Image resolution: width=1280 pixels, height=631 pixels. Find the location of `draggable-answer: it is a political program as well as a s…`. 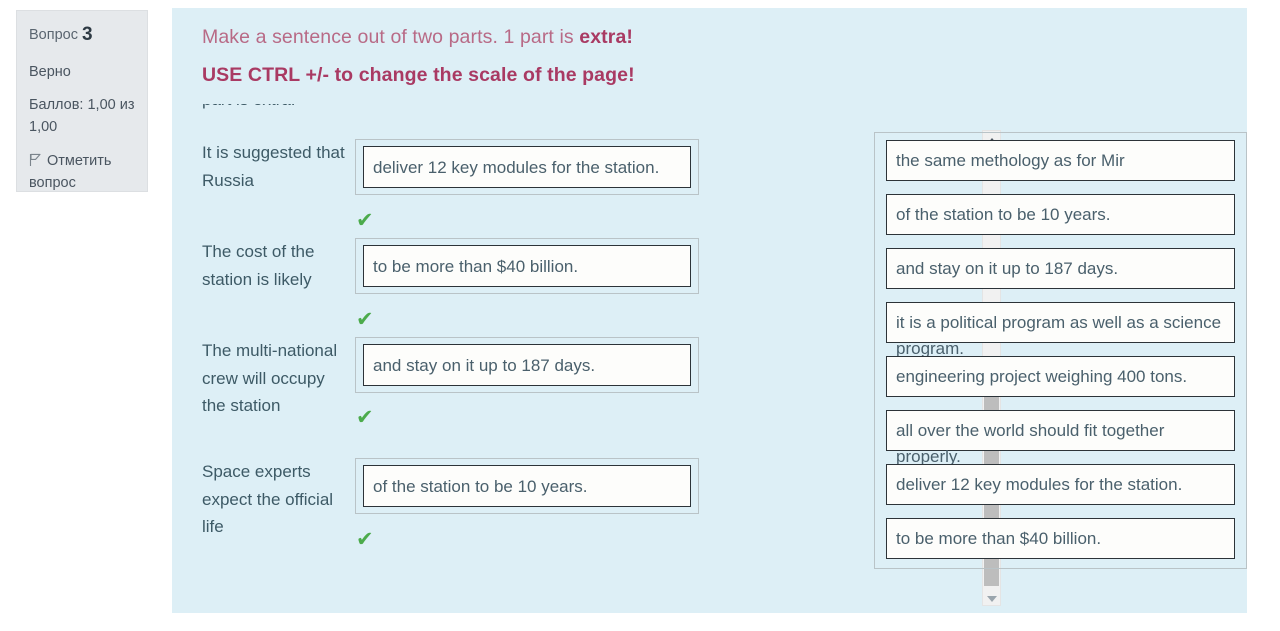

draggable-answer: it is a political program as well as a s… is located at coordinates (1060, 330).